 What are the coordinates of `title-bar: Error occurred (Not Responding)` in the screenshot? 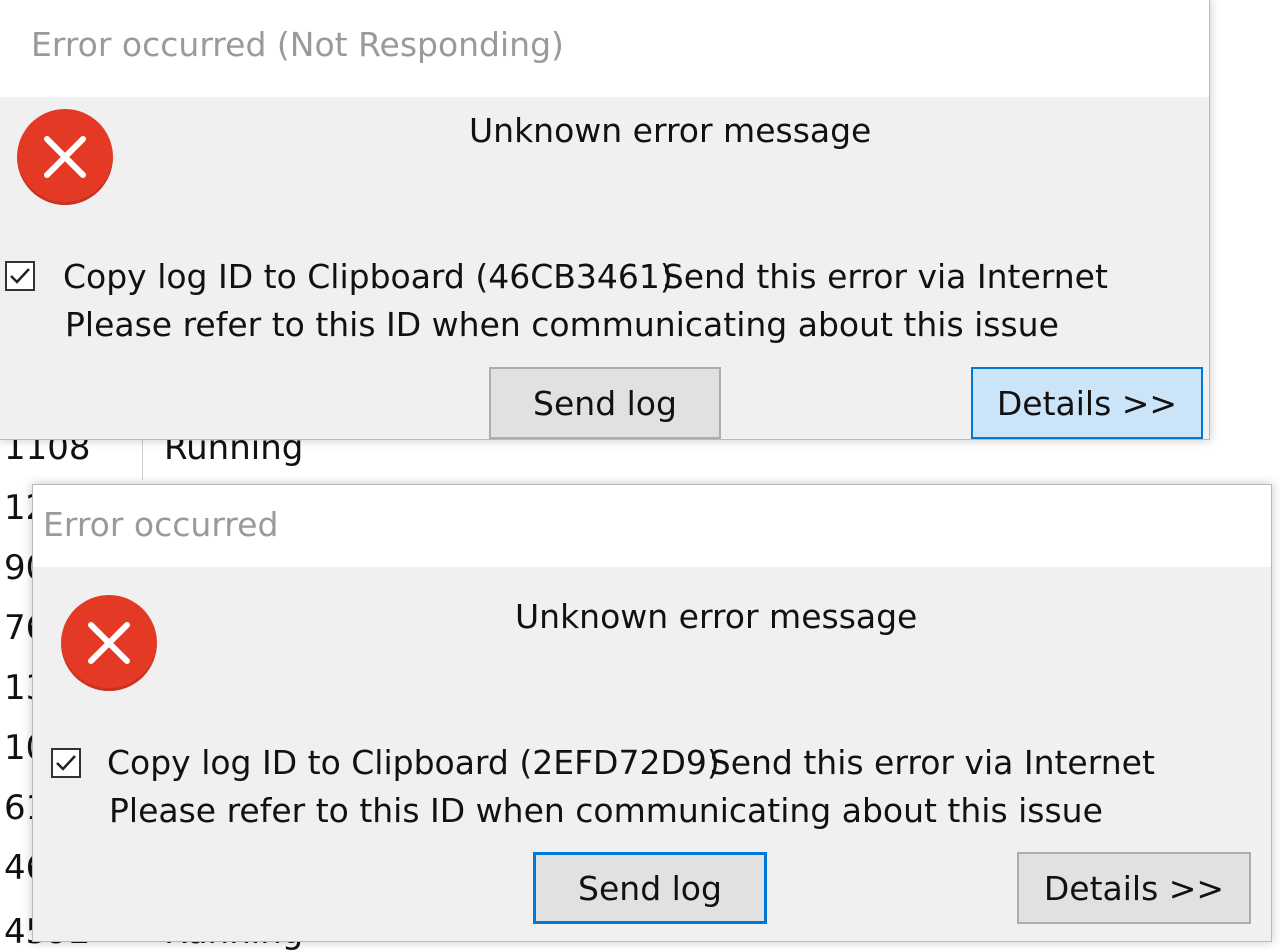 It's located at (604, 48).